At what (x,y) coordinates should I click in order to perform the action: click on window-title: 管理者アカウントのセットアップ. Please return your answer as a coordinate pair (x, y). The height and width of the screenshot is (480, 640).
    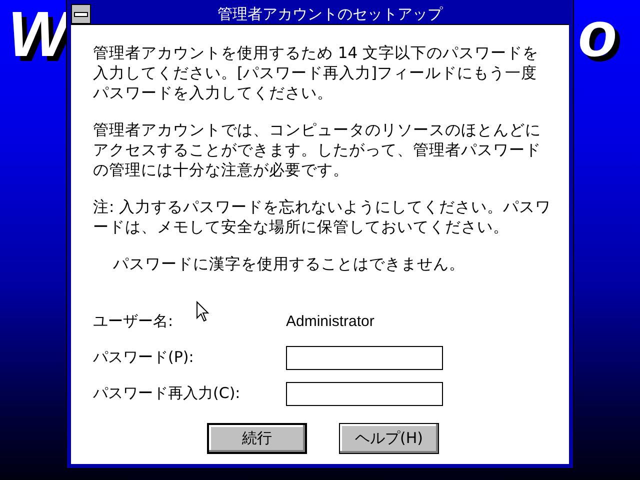
    Looking at the image, I should click on (330, 14).